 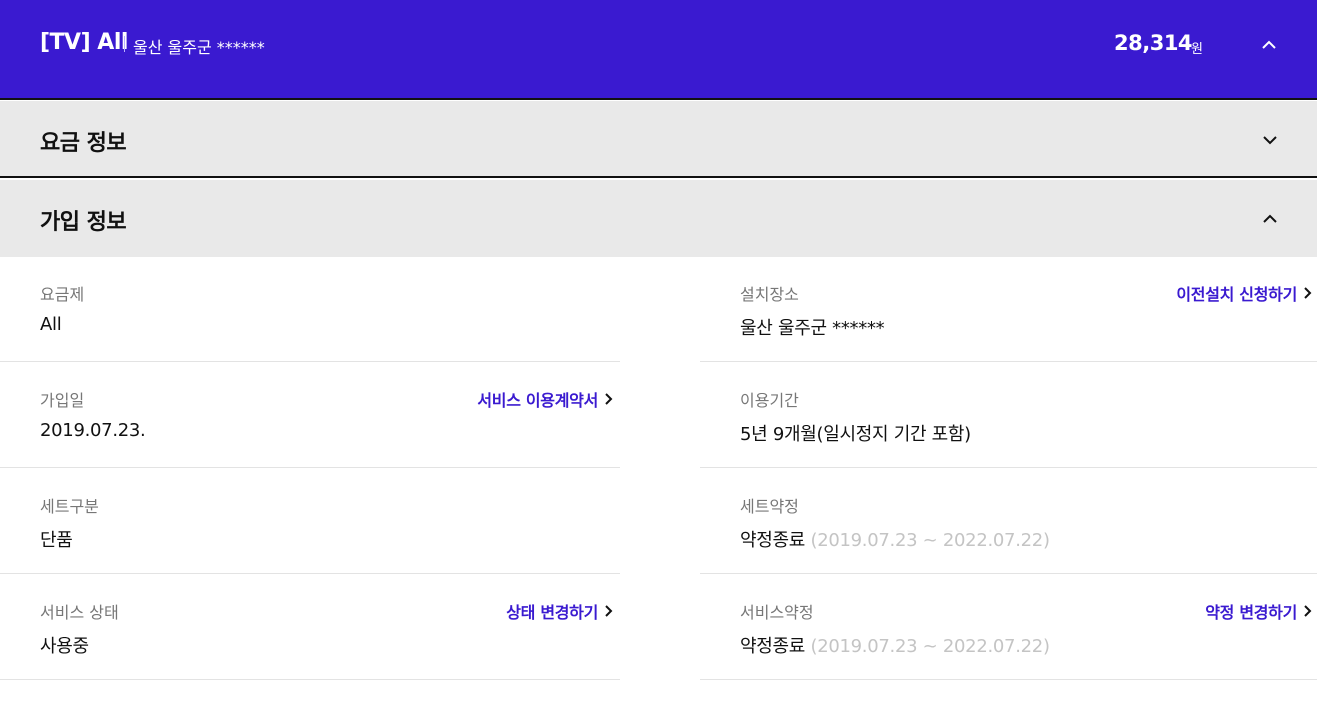 What do you see at coordinates (812, 328) in the screenshot?
I see `detail-value: 울산 울주군 ******` at bounding box center [812, 328].